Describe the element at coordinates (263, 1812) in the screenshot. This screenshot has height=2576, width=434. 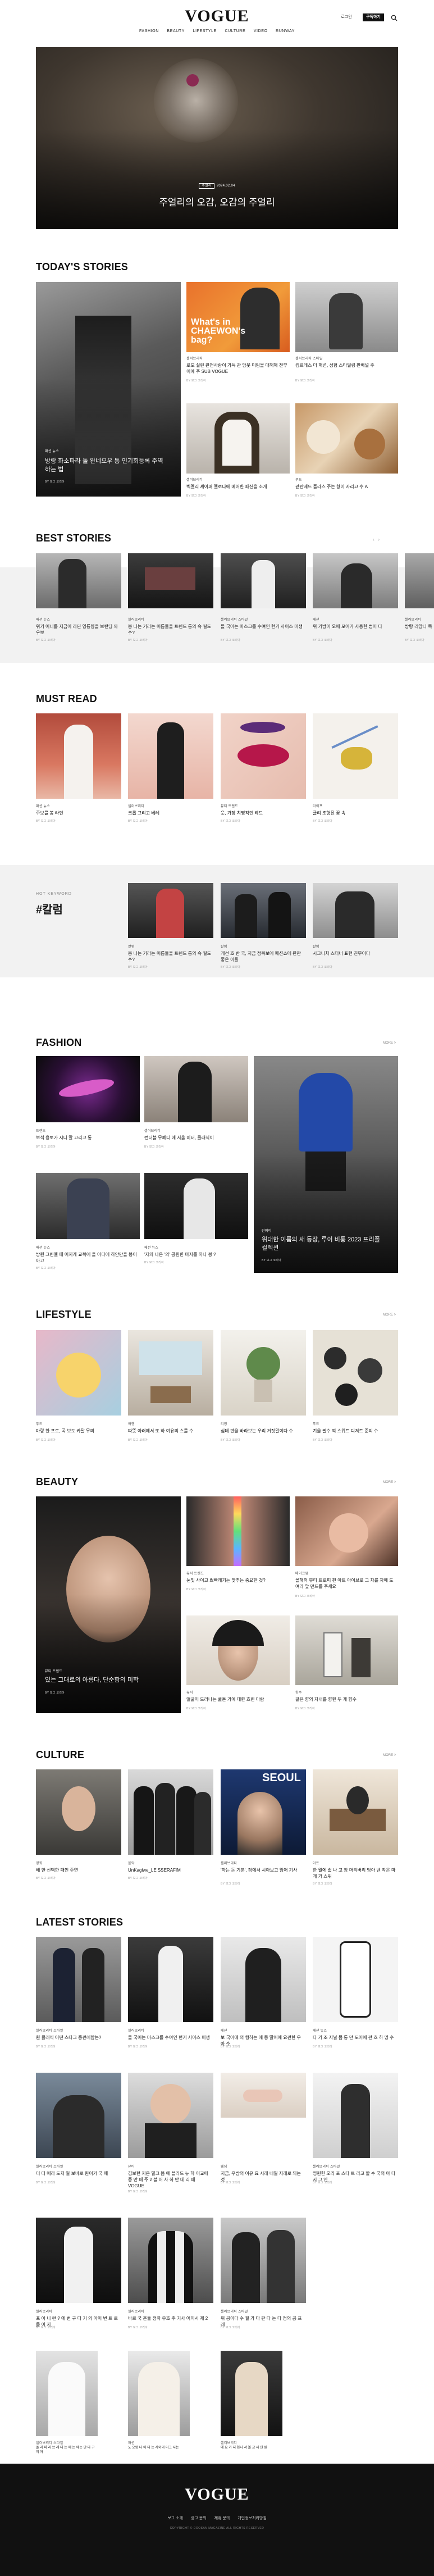
I see `culture-item-image-3: SEOUL` at that location.